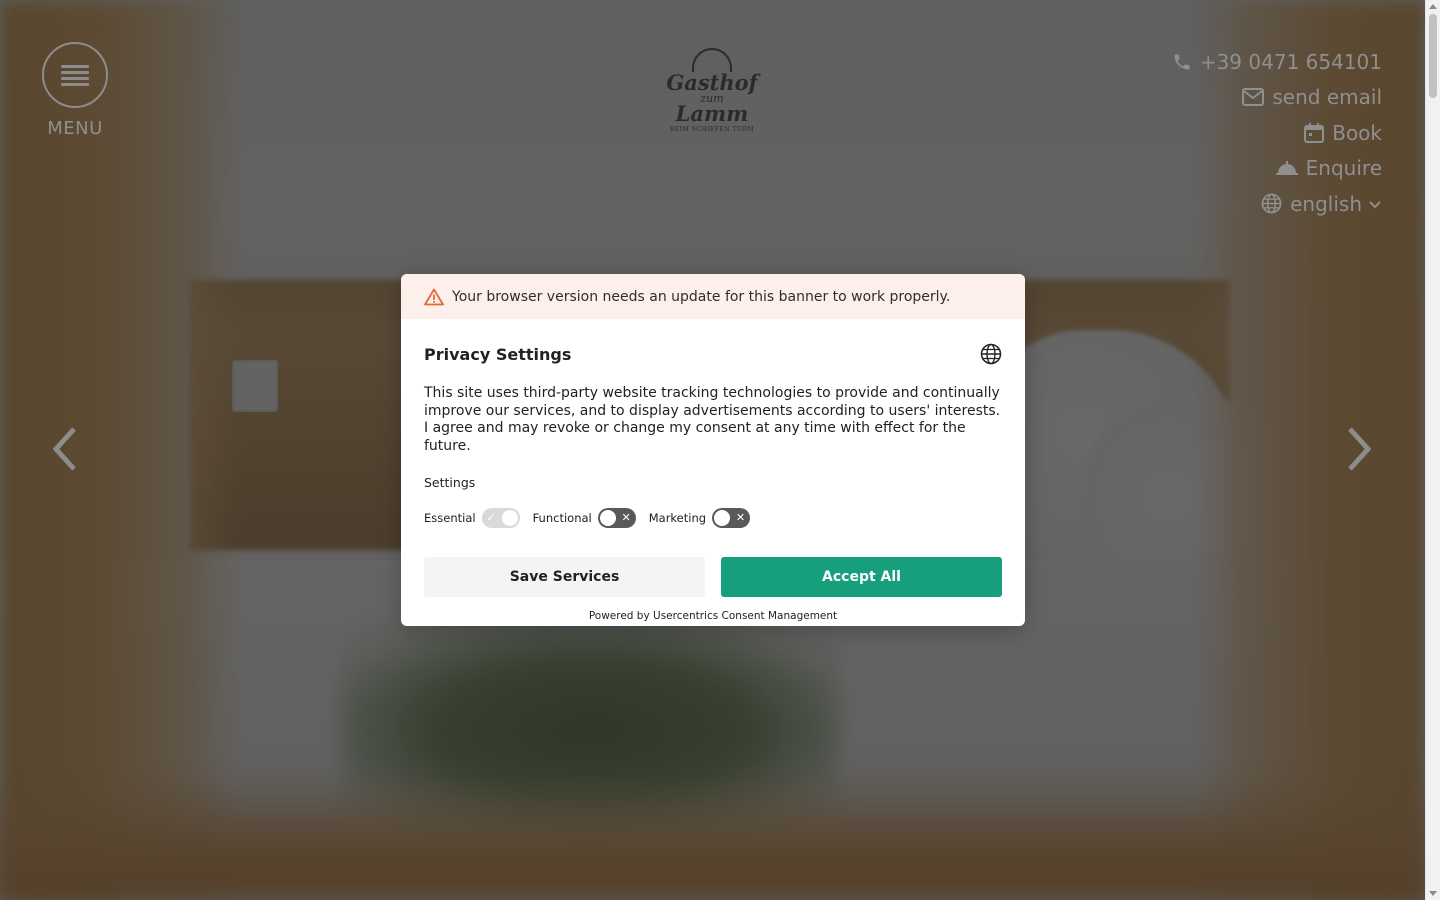 Image resolution: width=1440 pixels, height=900 pixels. I want to click on chevron-right-icon, so click(1359, 449).